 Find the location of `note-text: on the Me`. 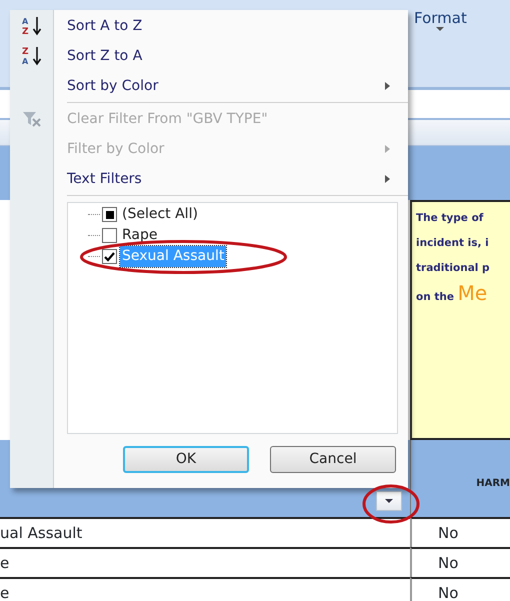

note-text: on the Me is located at coordinates (452, 294).